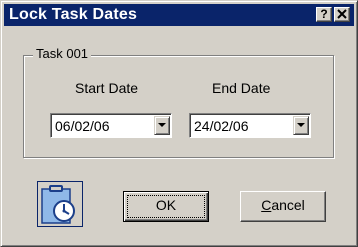 The width and height of the screenshot is (358, 247). What do you see at coordinates (111, 125) in the screenshot?
I see `start-date-dropdown: 06/02/06` at bounding box center [111, 125].